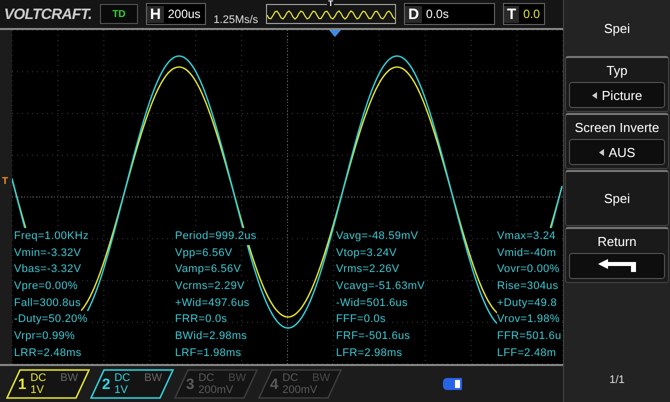 This screenshot has height=402, width=670. What do you see at coordinates (526, 236) in the screenshot?
I see `measurement-value: Vmax=3.24` at bounding box center [526, 236].